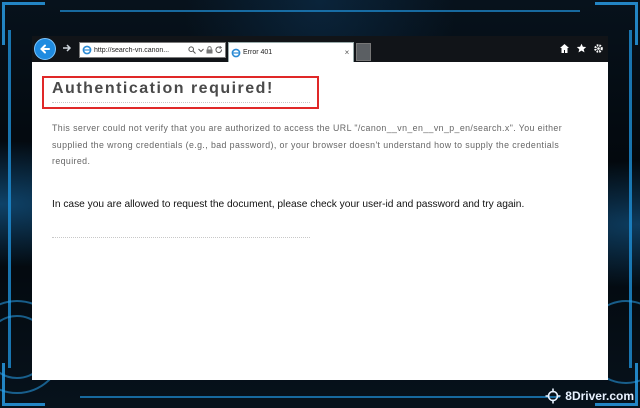 Image resolution: width=640 pixels, height=408 pixels. I want to click on forward-arrow-icon, so click(67, 48).